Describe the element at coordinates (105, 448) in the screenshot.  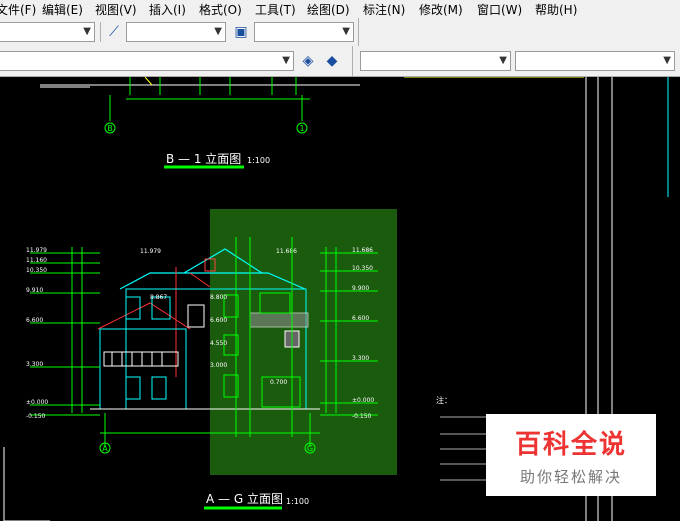
I see `axis-label: A` at that location.